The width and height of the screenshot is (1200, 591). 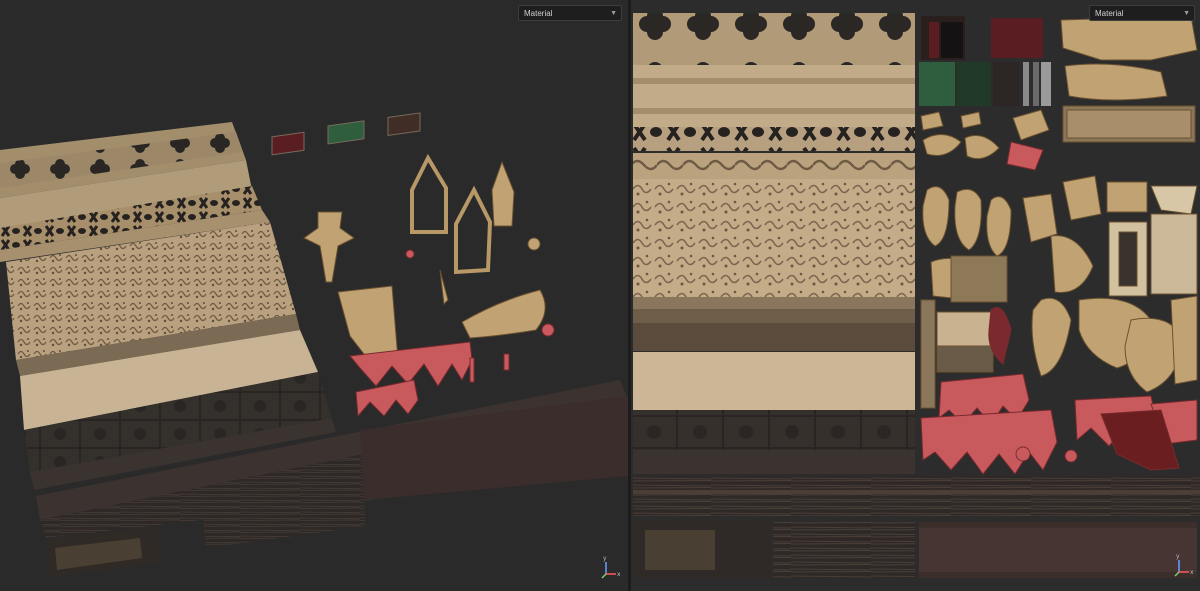 I want to click on gold-ornaments-3d, so click(x=424, y=263).